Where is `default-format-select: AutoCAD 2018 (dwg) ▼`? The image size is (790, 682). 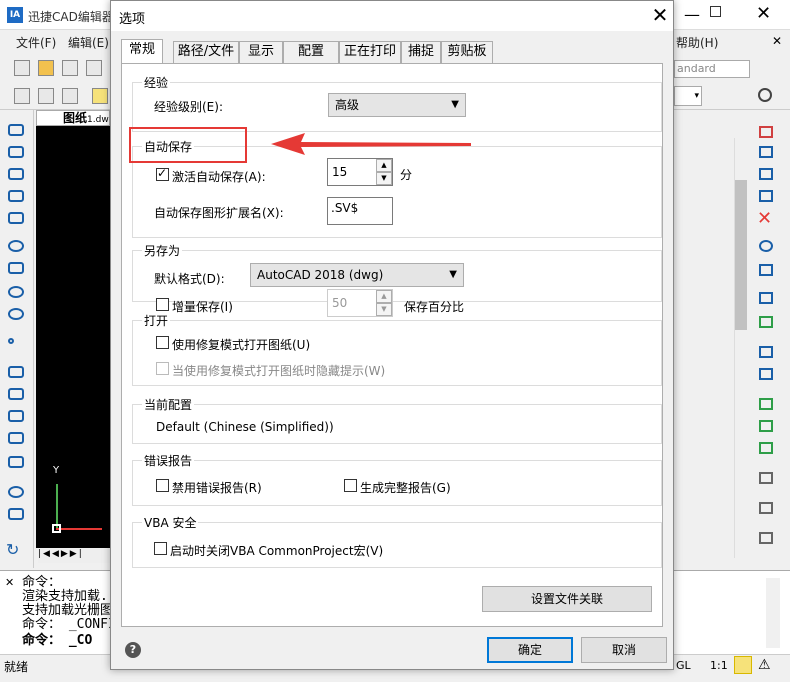 default-format-select: AutoCAD 2018 (dwg) ▼ is located at coordinates (357, 275).